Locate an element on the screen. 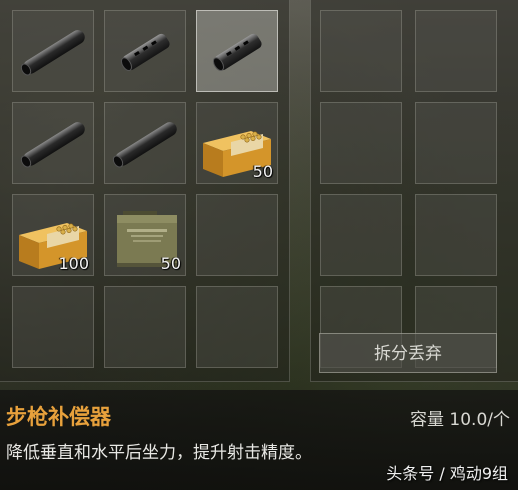 The width and height of the screenshot is (518, 490). inventory-slot-ammo-box-orange: 100 is located at coordinates (53, 235).